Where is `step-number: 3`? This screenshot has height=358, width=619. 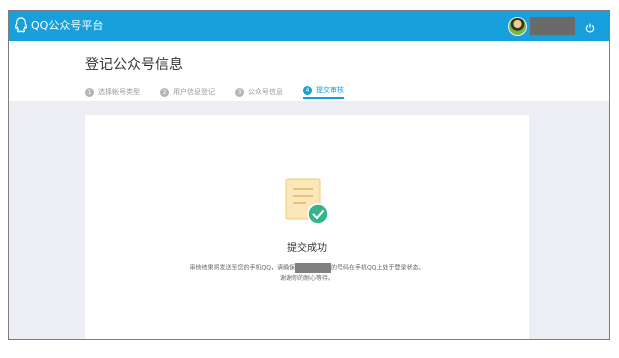 step-number: 3 is located at coordinates (239, 92).